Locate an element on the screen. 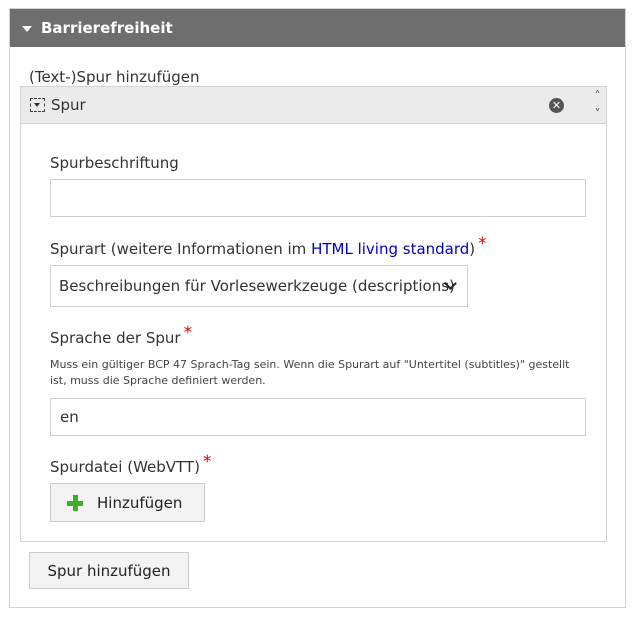 This screenshot has height=622, width=640. html-living-standard-link: HTML living standard is located at coordinates (390, 249).